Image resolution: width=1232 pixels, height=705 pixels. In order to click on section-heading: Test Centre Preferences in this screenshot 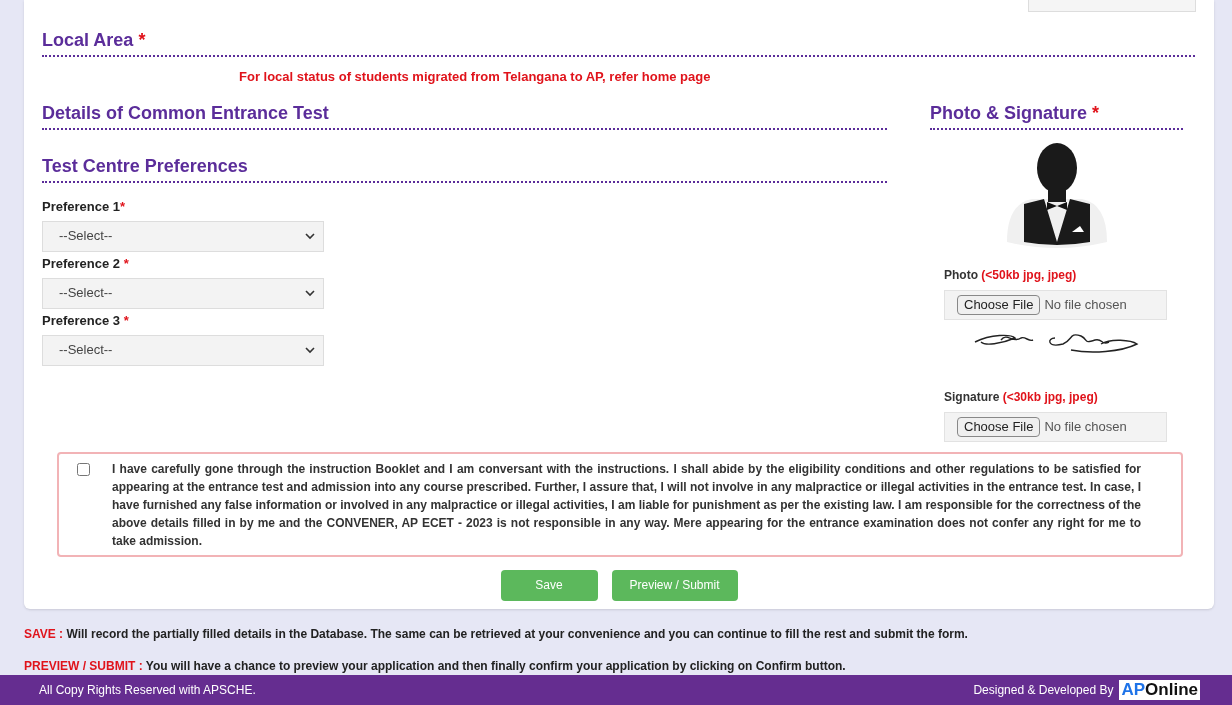, I will do `click(145, 166)`.